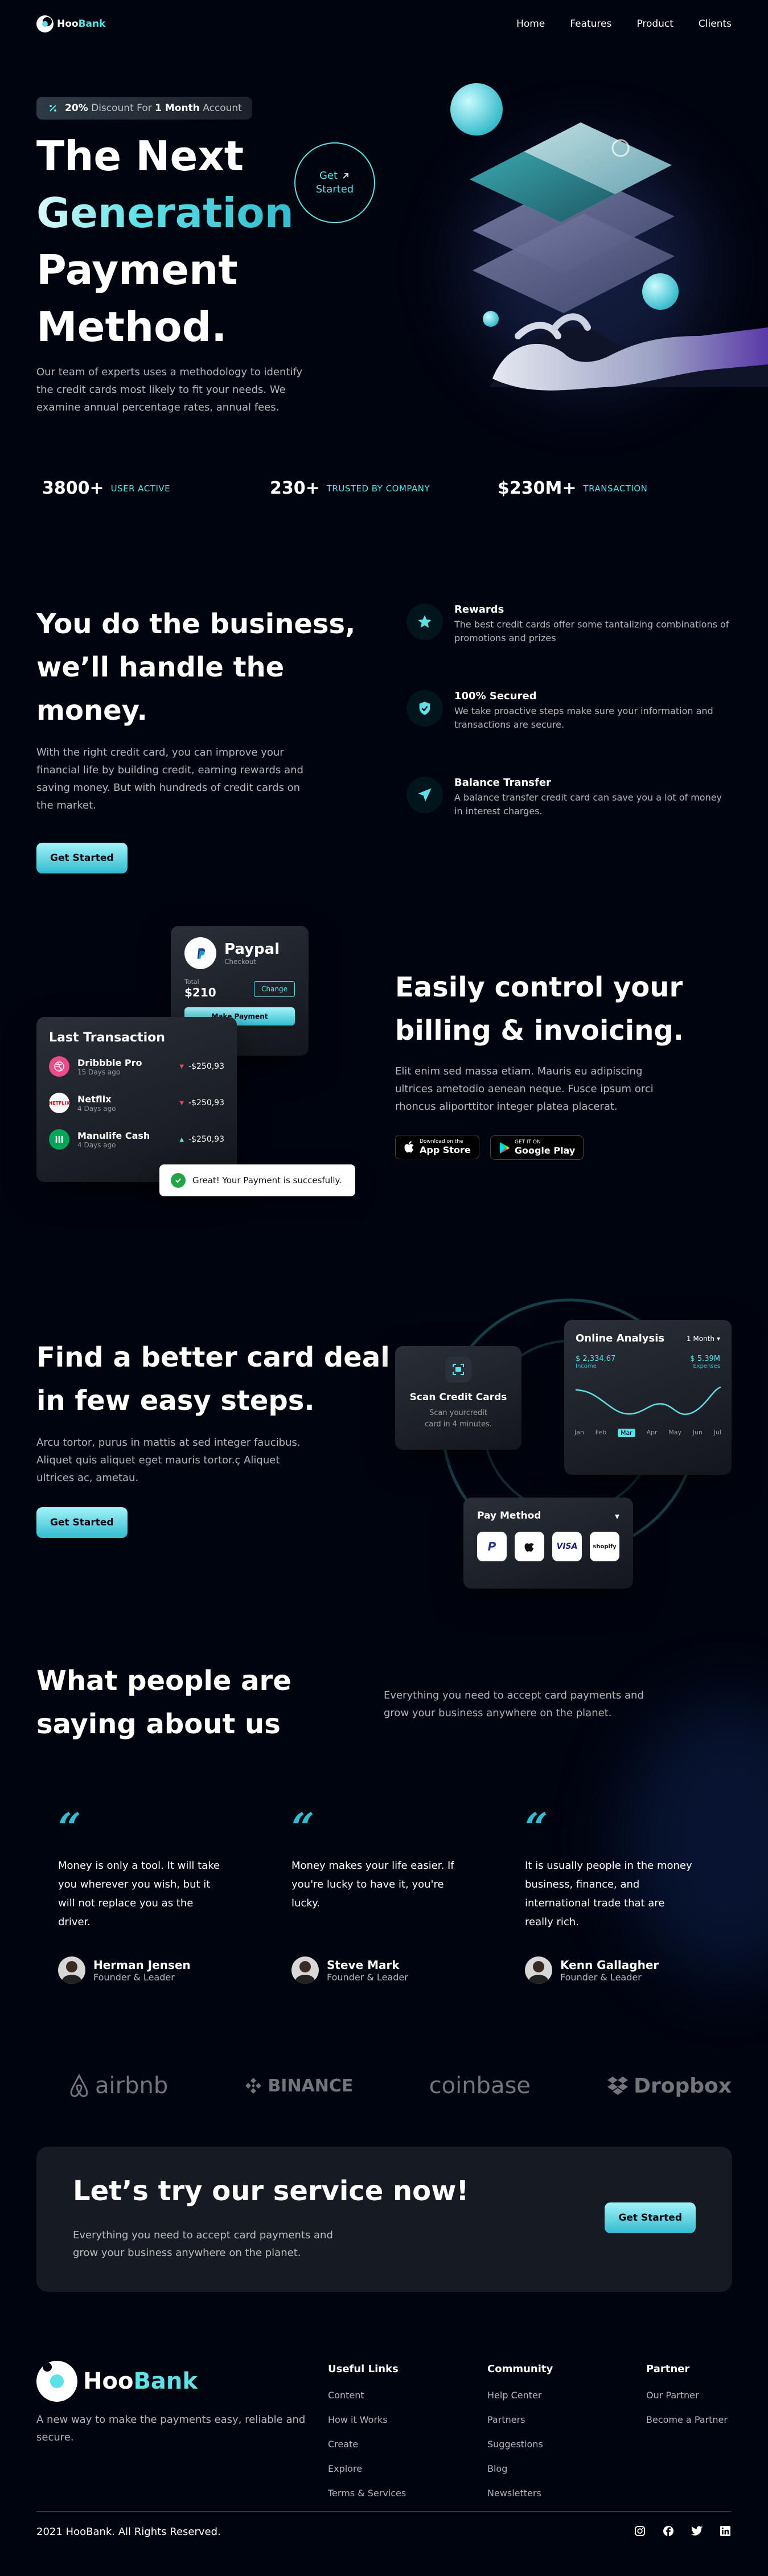 The image size is (768, 2576). What do you see at coordinates (298, 2086) in the screenshot?
I see `binance-logo: BINANCE` at bounding box center [298, 2086].